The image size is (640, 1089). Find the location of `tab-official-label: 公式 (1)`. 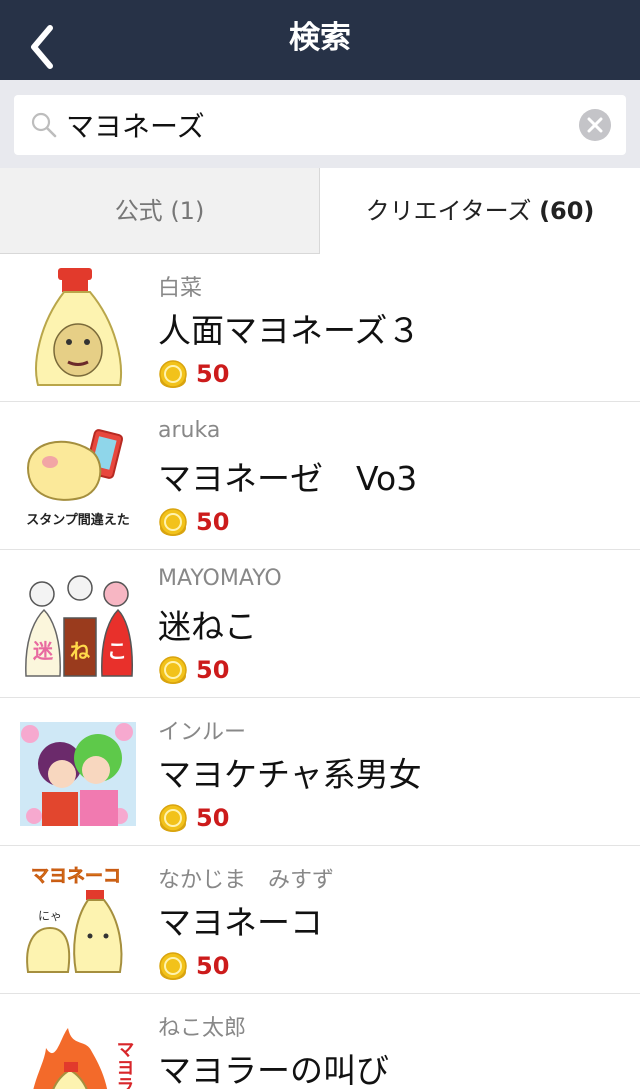

tab-official-label: 公式 (1) is located at coordinates (159, 211).